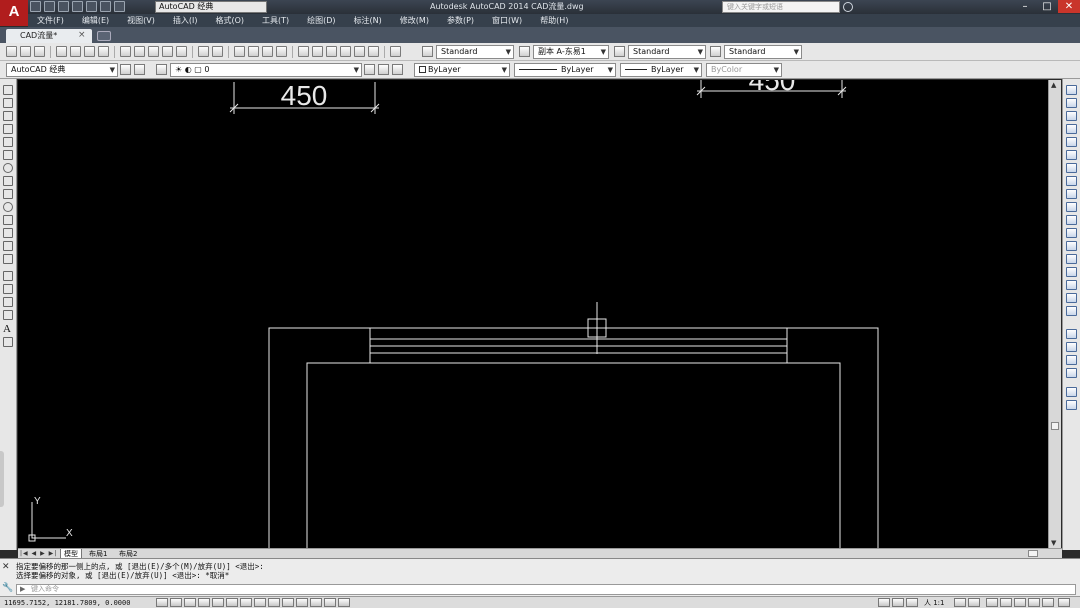  I want to click on horizontal-scroll-thumb, so click(1033, 553).